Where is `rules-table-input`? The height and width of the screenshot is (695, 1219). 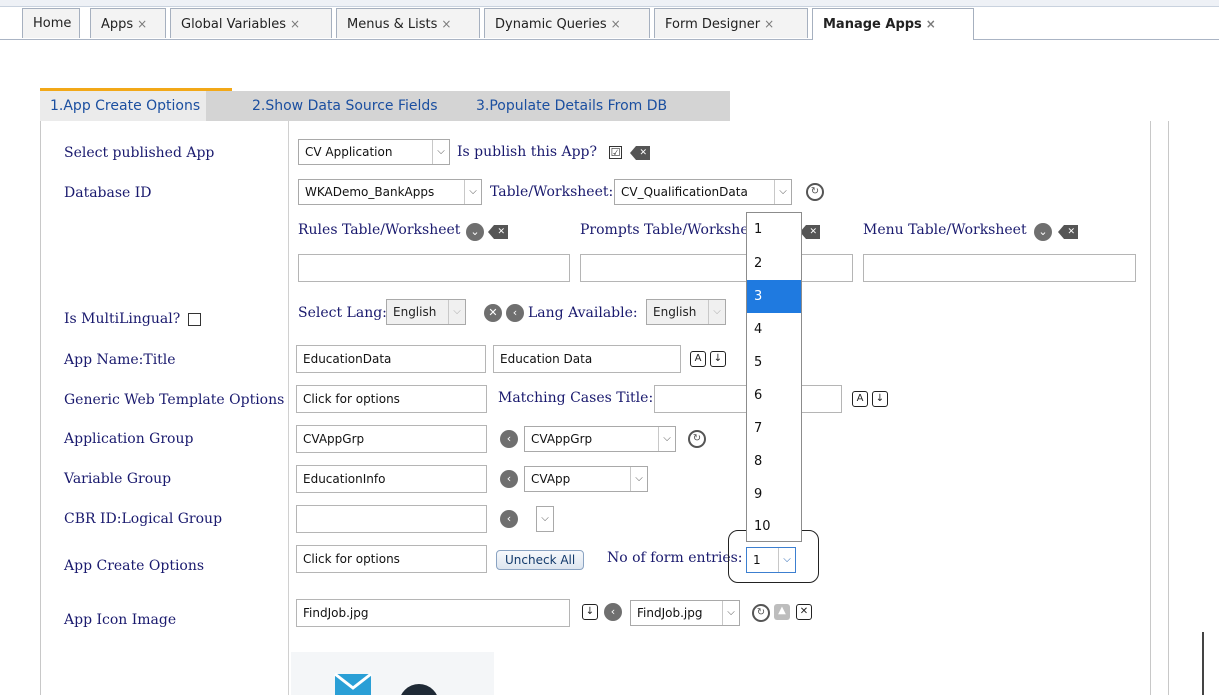
rules-table-input is located at coordinates (434, 268).